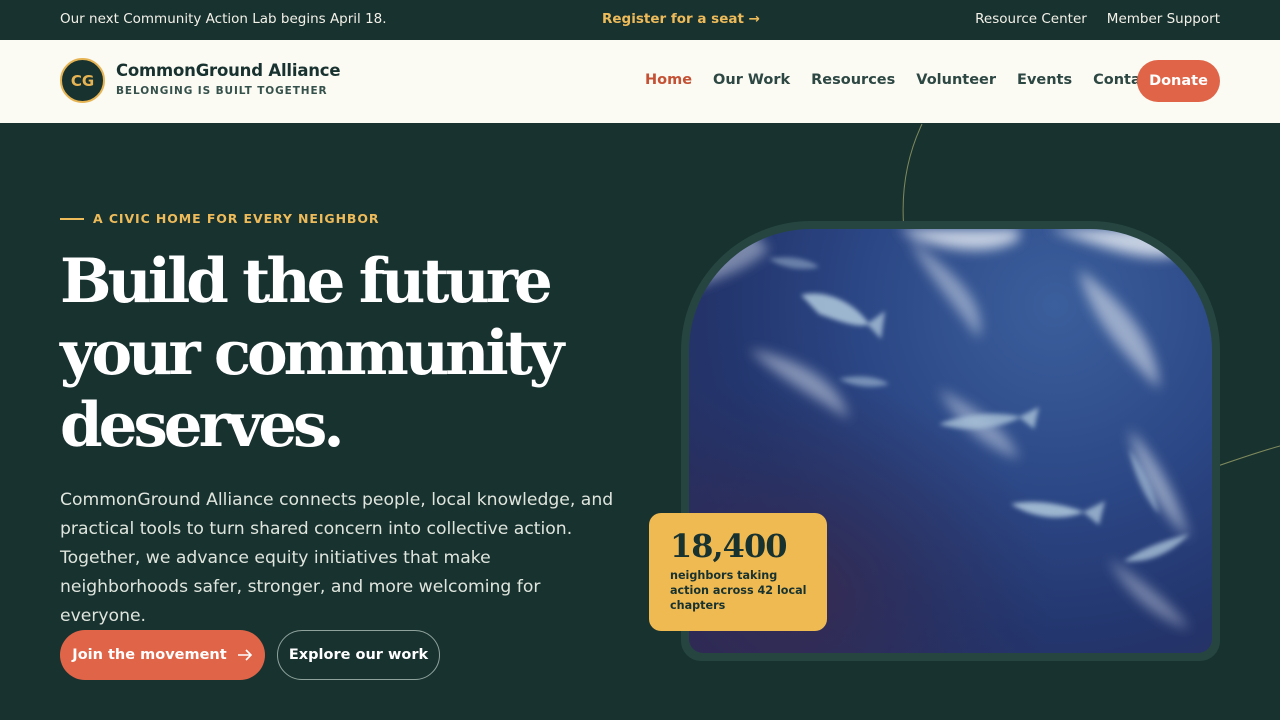  I want to click on stat-number: 18,400, so click(728, 546).